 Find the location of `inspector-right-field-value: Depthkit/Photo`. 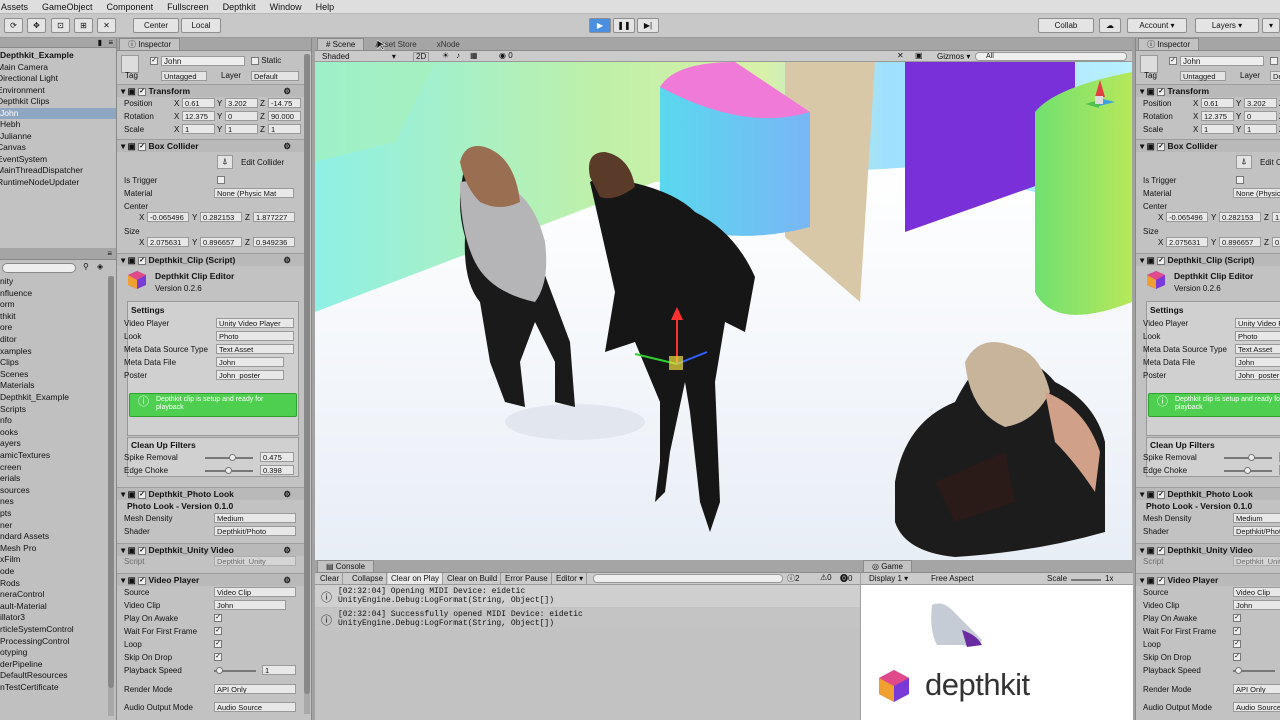

inspector-right-field-value: Depthkit/Photo is located at coordinates (1256, 531).